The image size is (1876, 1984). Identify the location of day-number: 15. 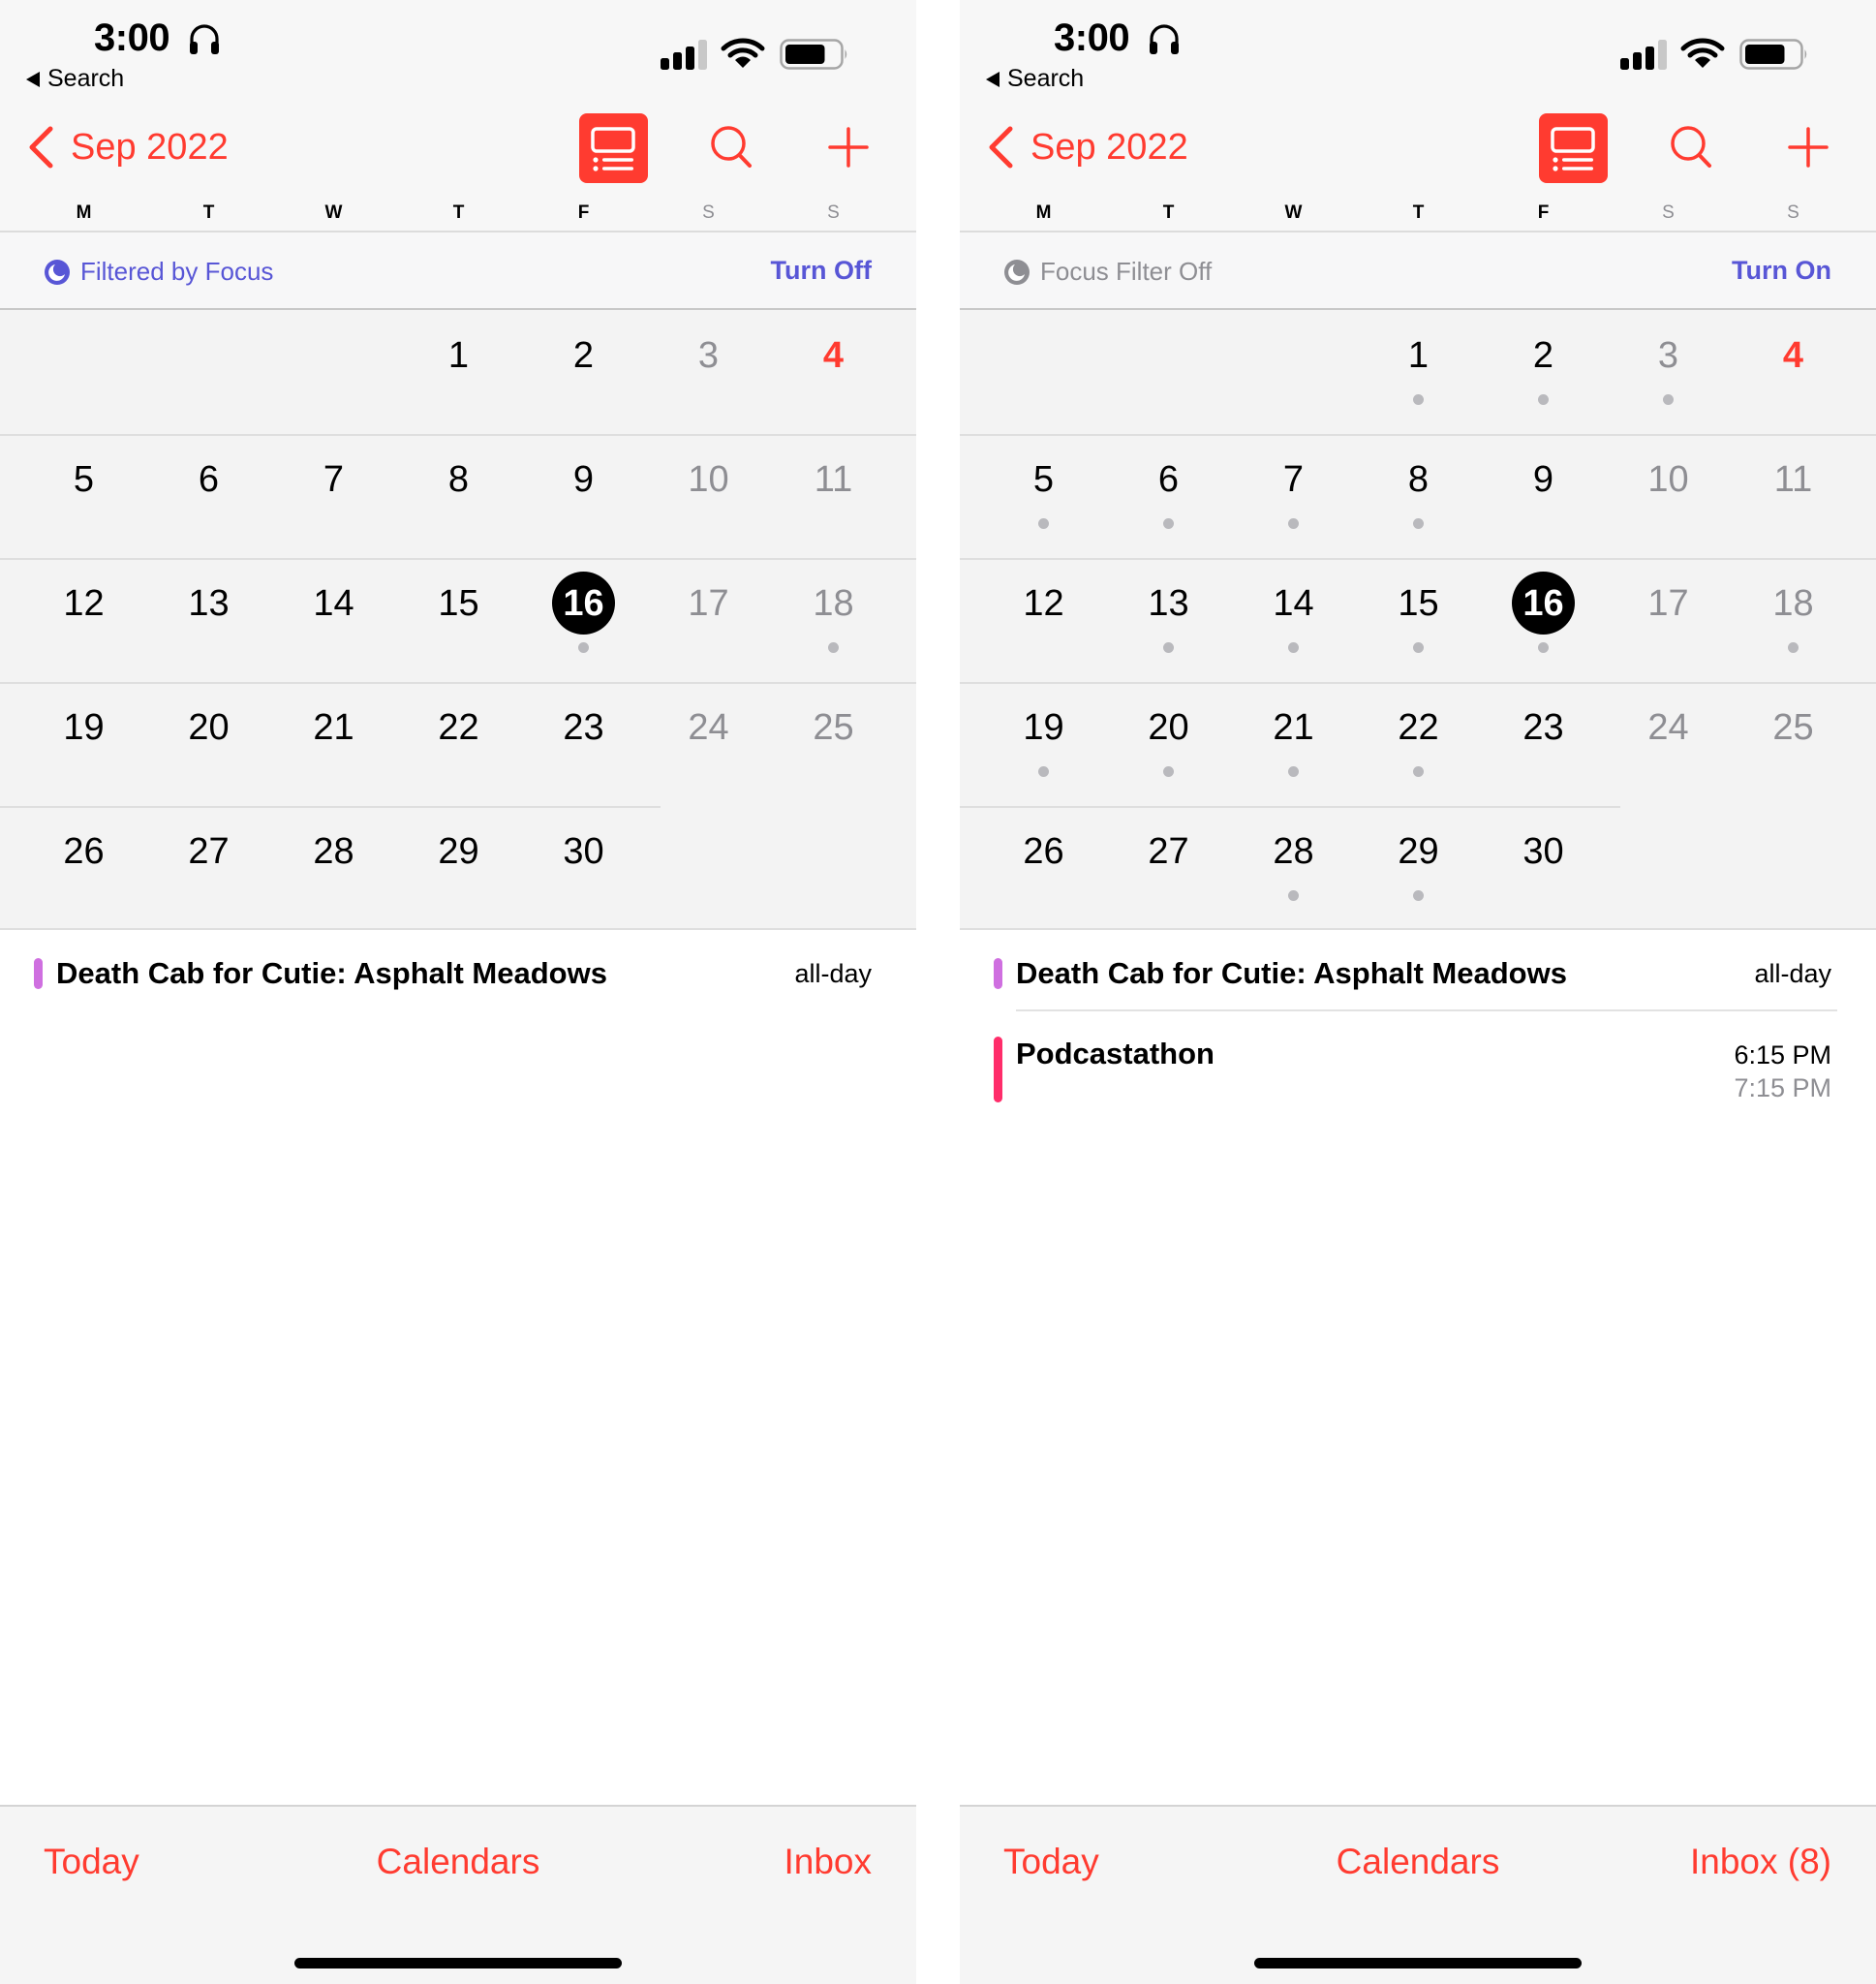
(1419, 603).